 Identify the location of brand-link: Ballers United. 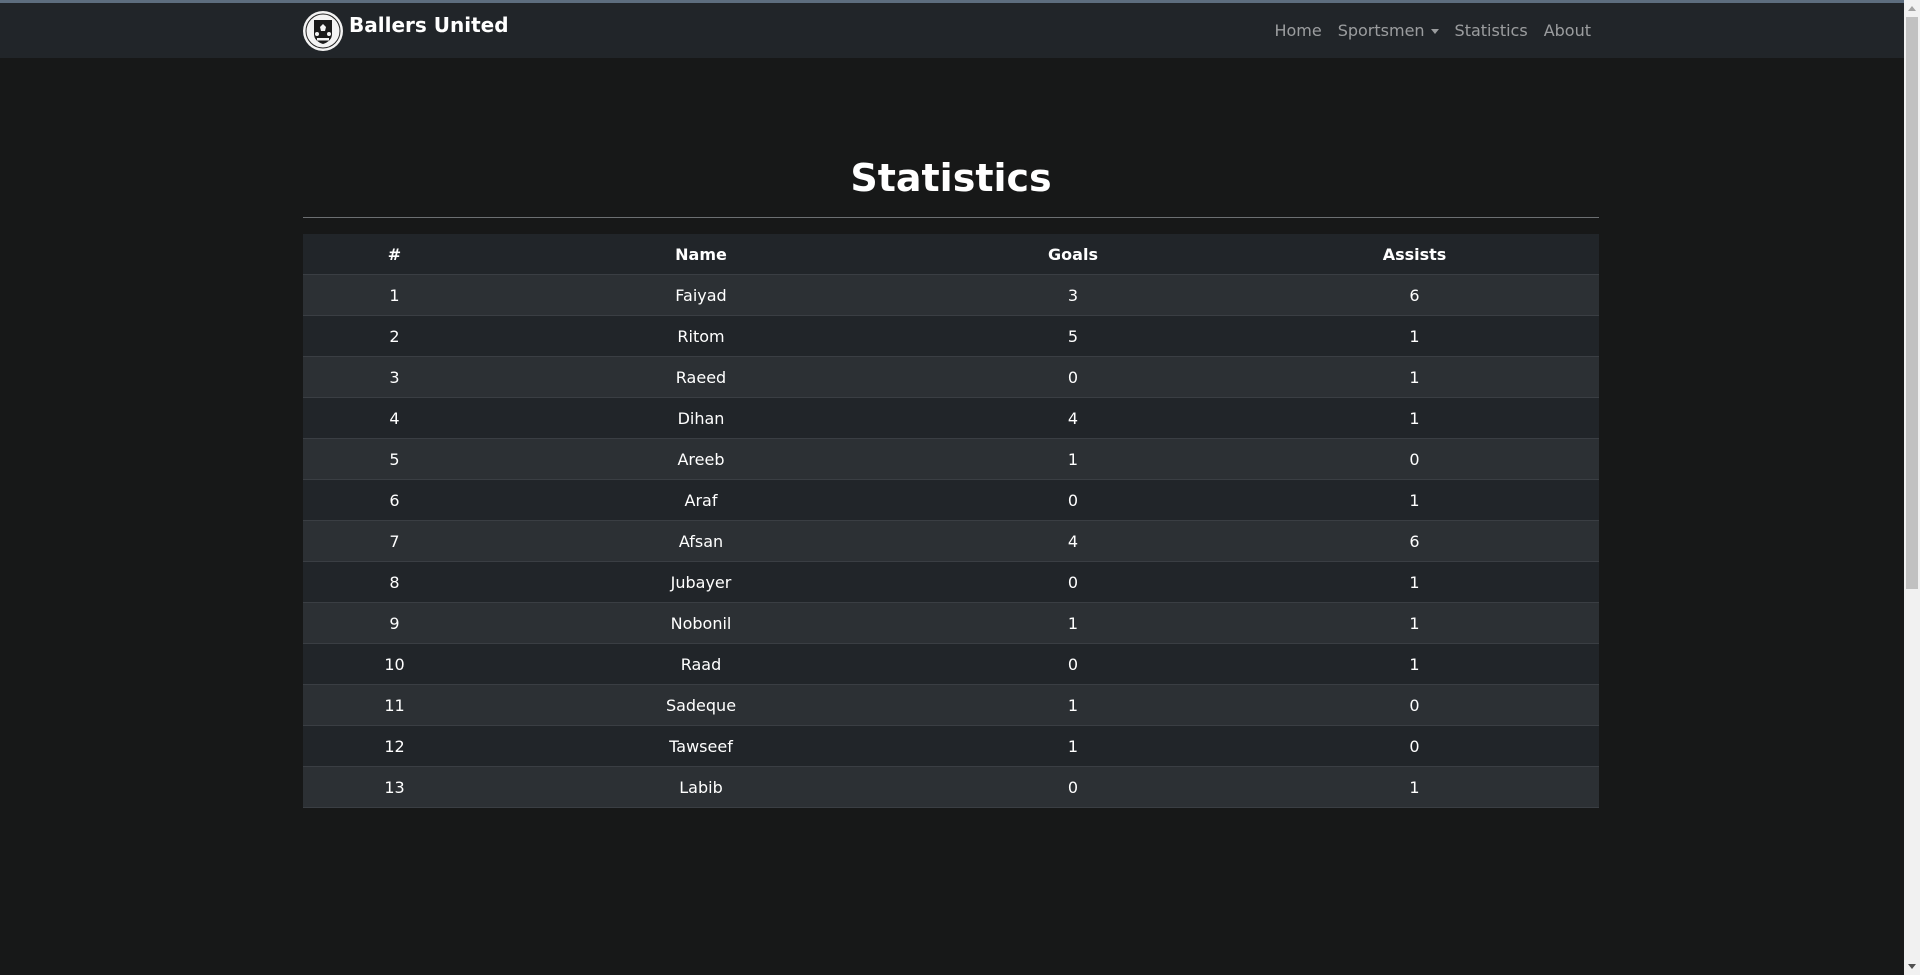
(406, 31).